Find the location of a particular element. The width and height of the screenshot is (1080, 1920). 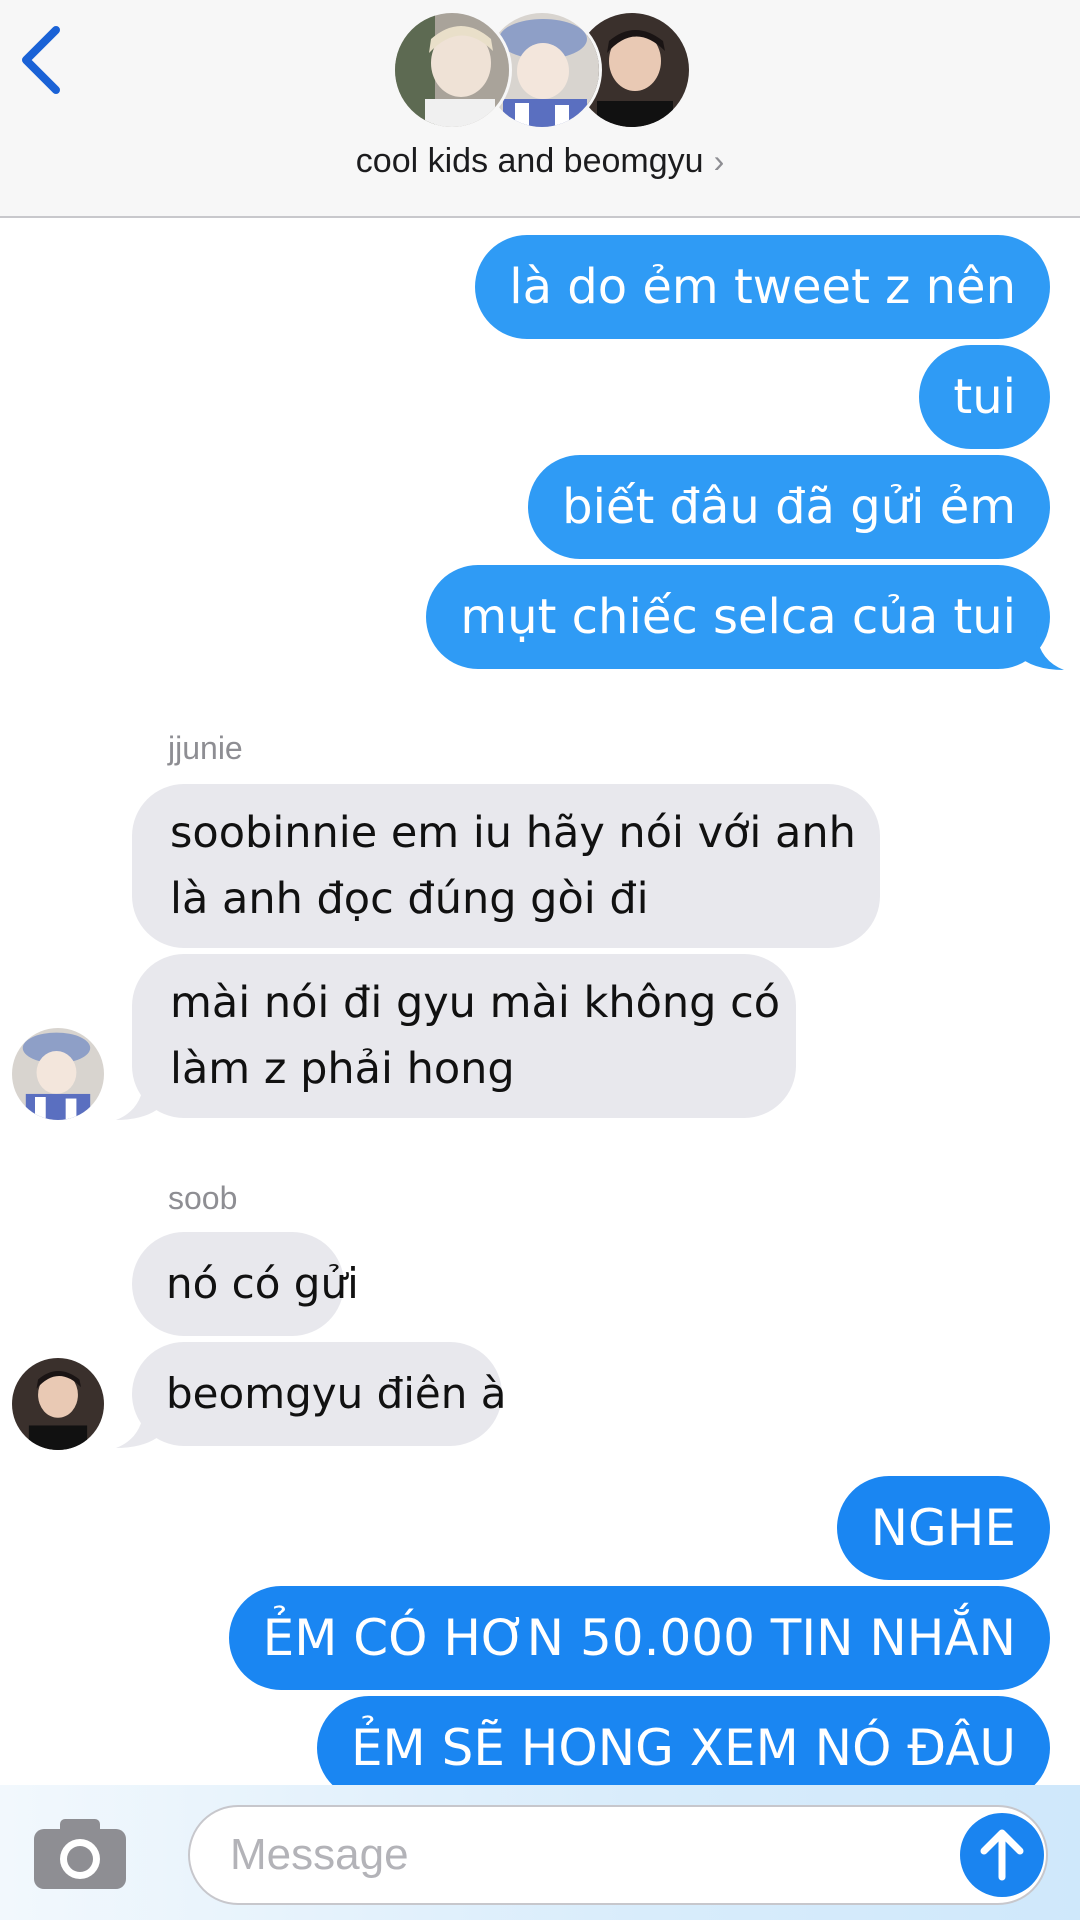

group-avatars is located at coordinates (542, 71).